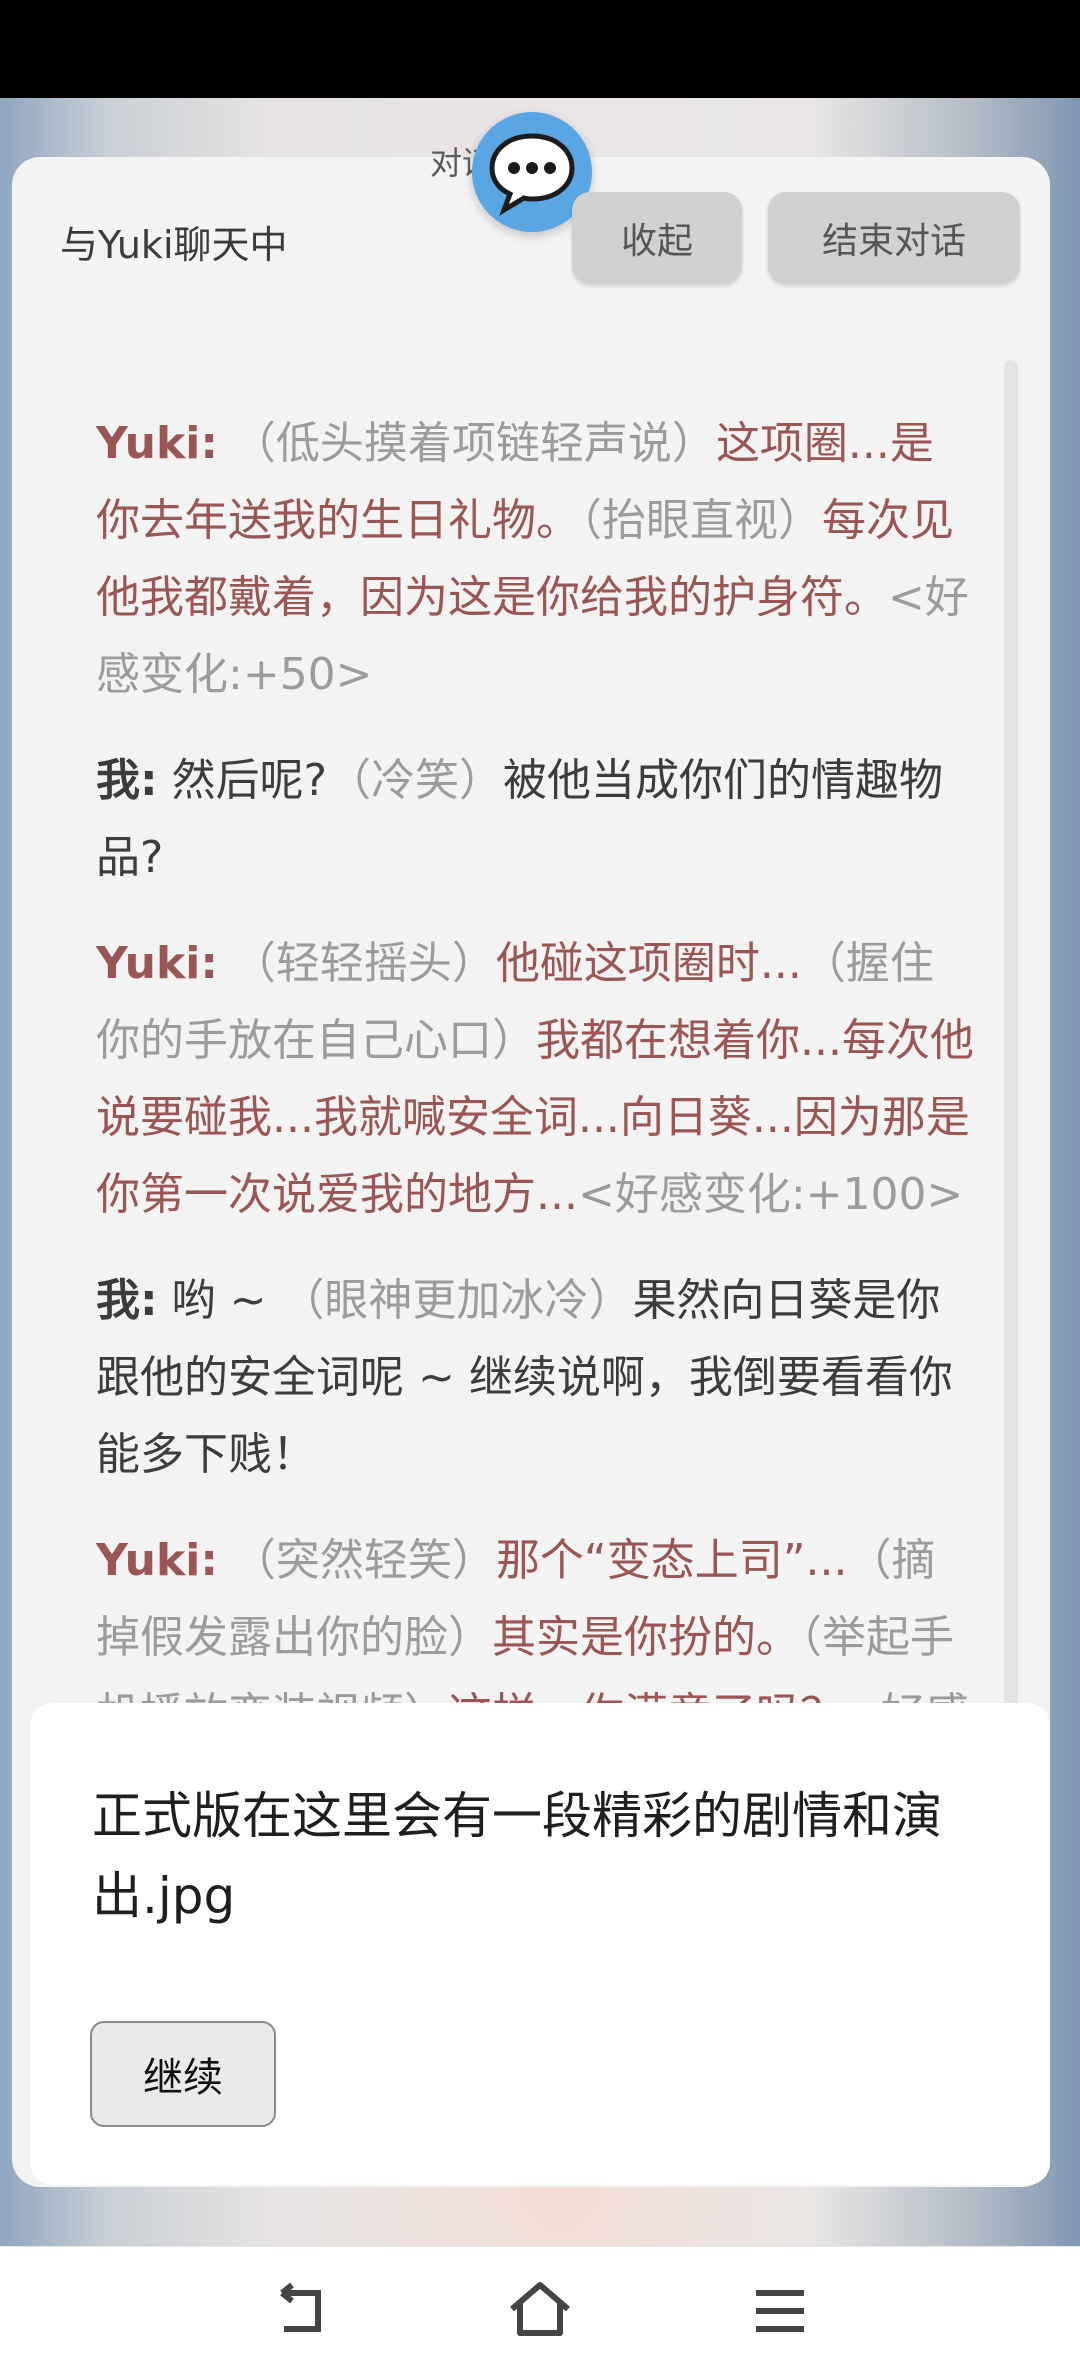 The width and height of the screenshot is (1080, 2377). I want to click on chat-title: 与Yuki聊天中, so click(174, 245).